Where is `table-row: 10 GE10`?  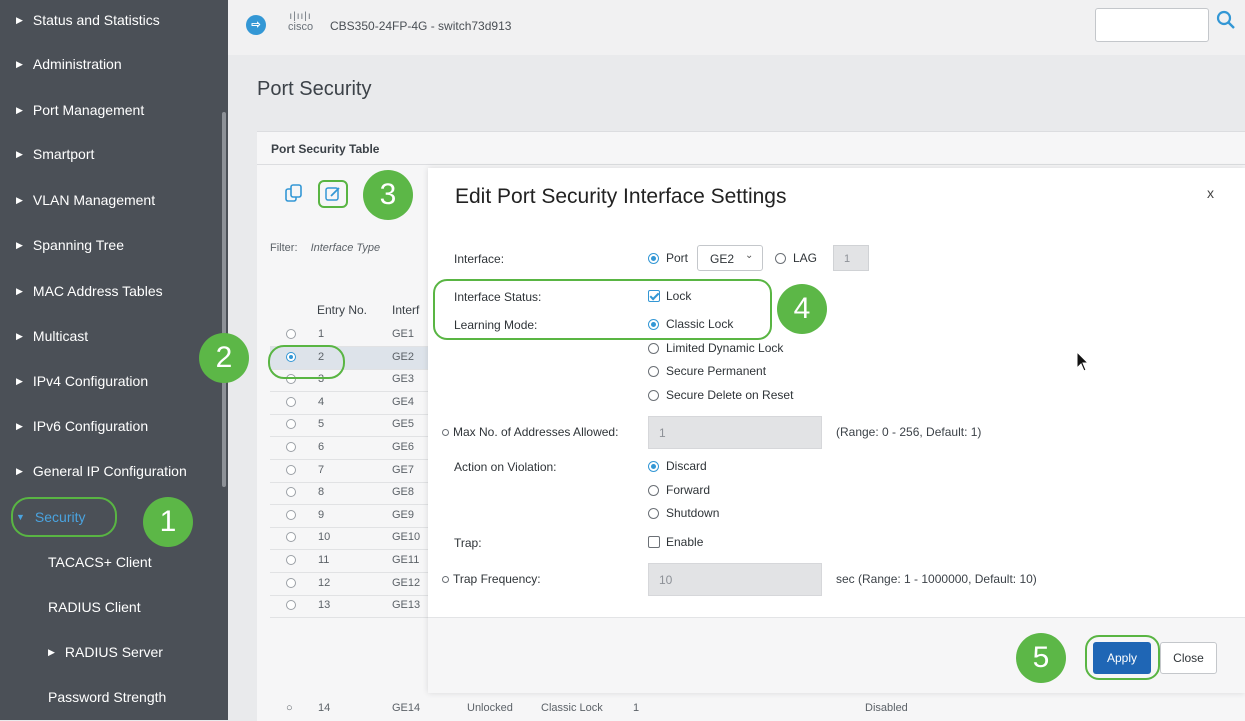
table-row: 10 GE10 is located at coordinates (355, 538).